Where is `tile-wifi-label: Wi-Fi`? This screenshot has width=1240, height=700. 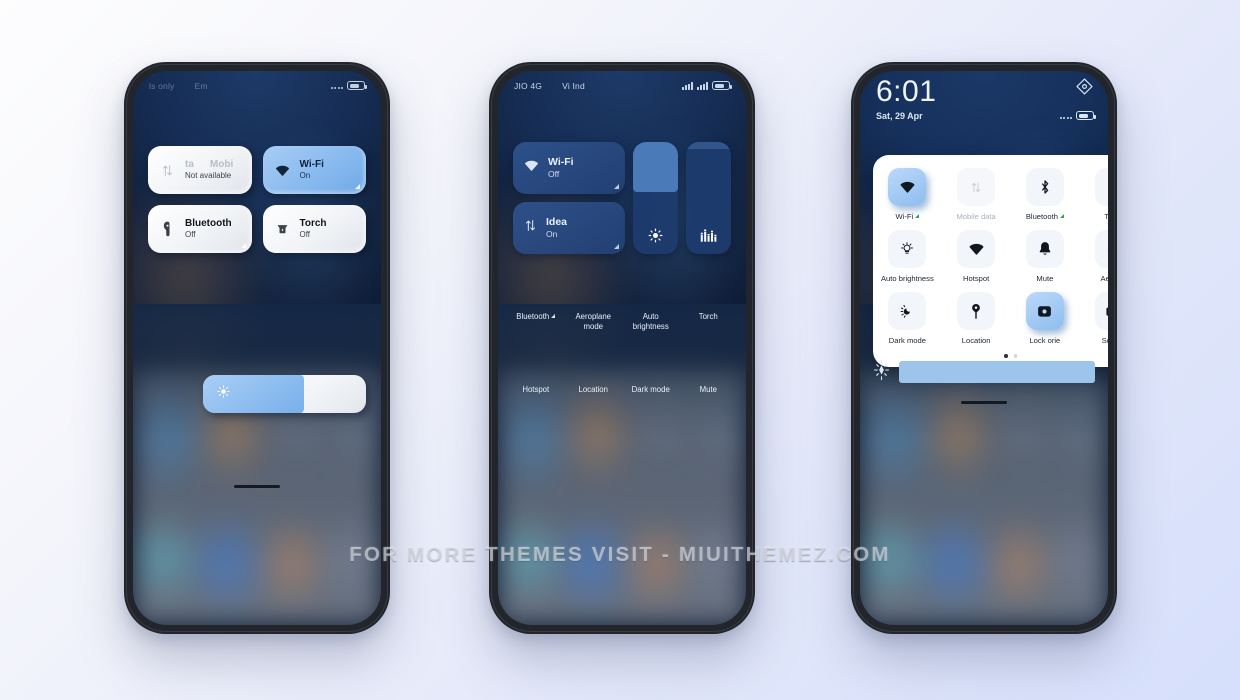
tile-wifi-label: Wi-Fi is located at coordinates (908, 216).